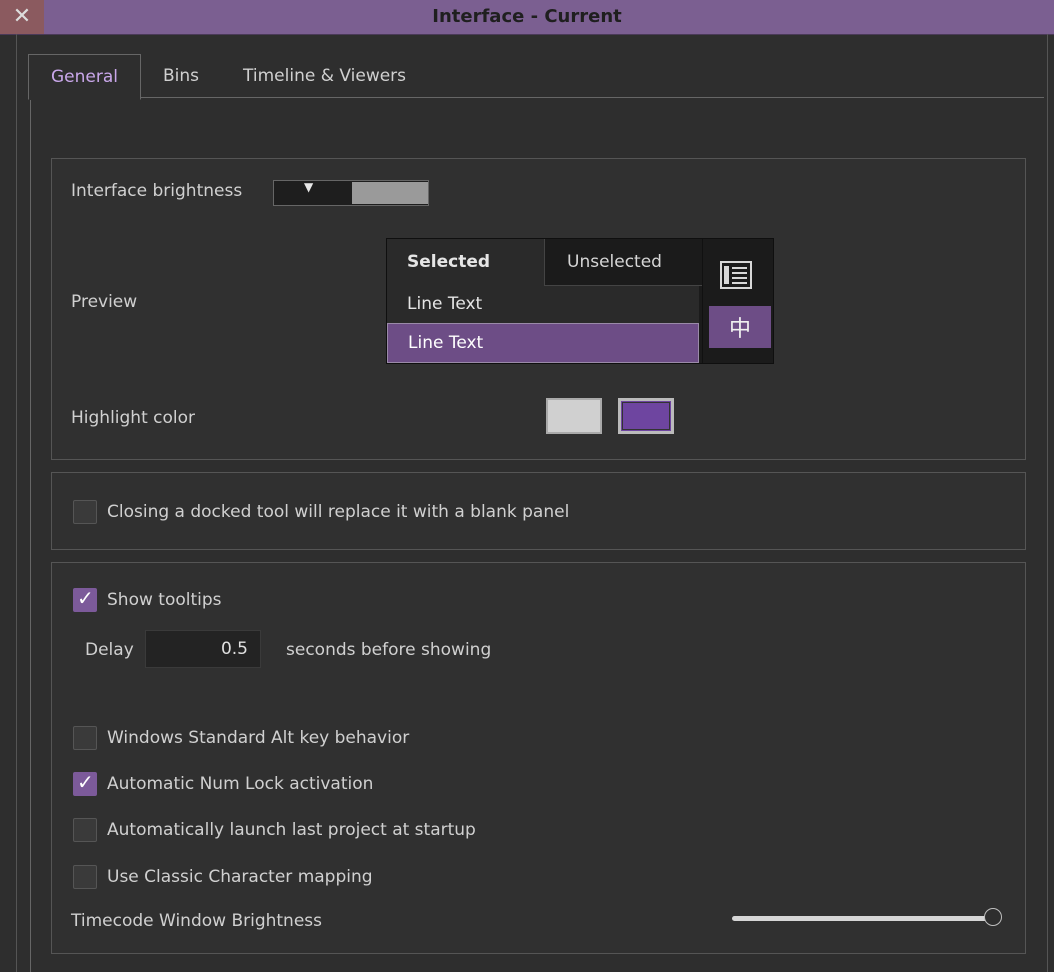 This screenshot has height=972, width=1054. What do you see at coordinates (133, 418) in the screenshot?
I see `highlight-color-label: Highlight color` at bounding box center [133, 418].